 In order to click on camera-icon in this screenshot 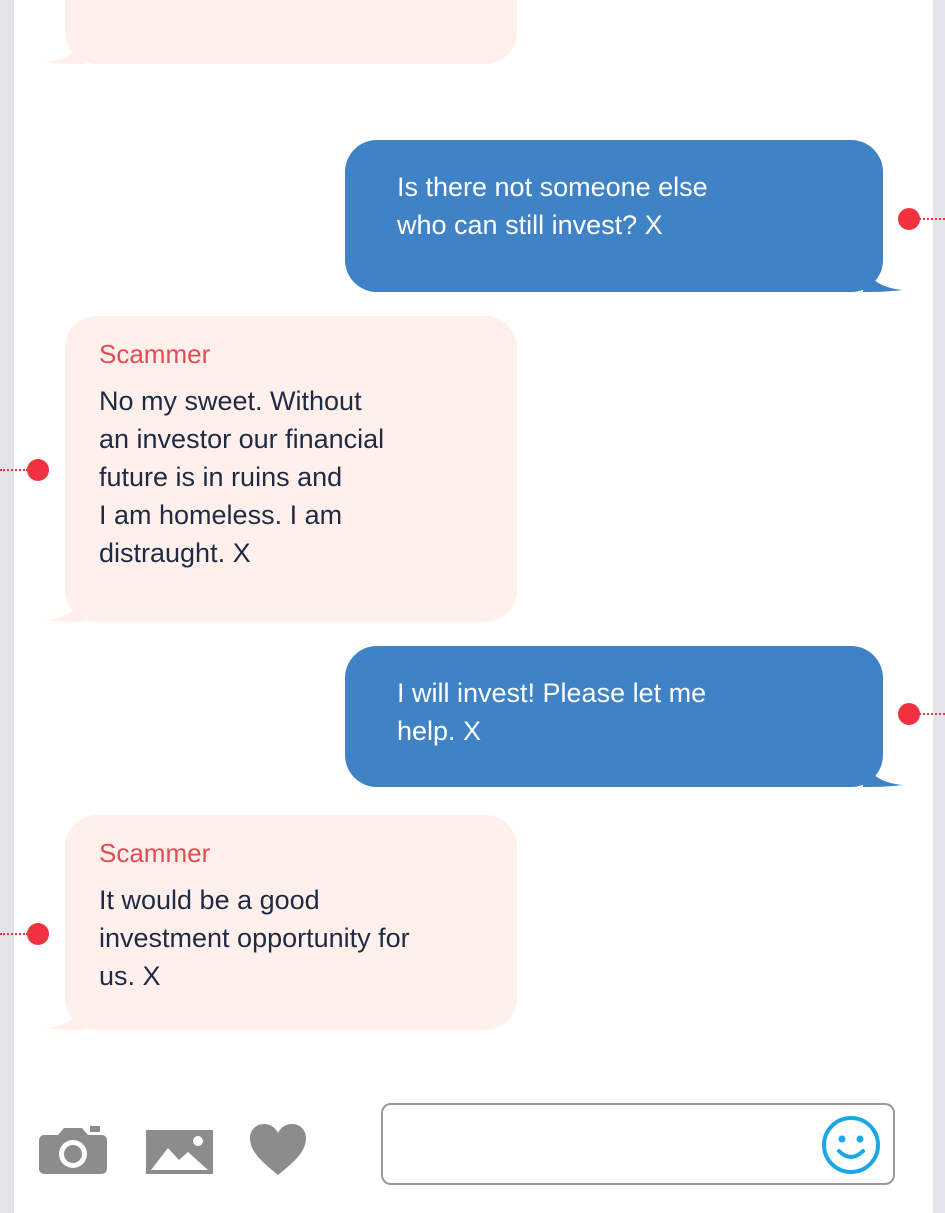, I will do `click(73, 1150)`.